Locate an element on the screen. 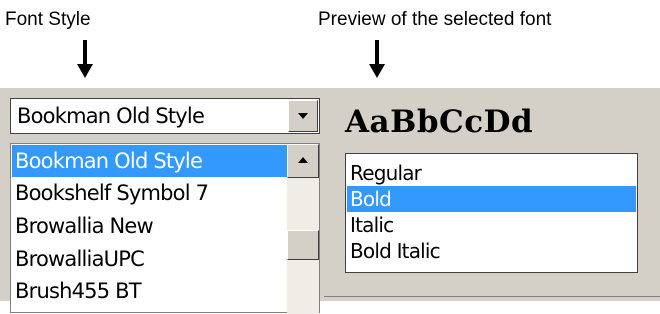 This screenshot has height=314, width=660. font-preview-sample: AaBbCcDd is located at coordinates (439, 122).